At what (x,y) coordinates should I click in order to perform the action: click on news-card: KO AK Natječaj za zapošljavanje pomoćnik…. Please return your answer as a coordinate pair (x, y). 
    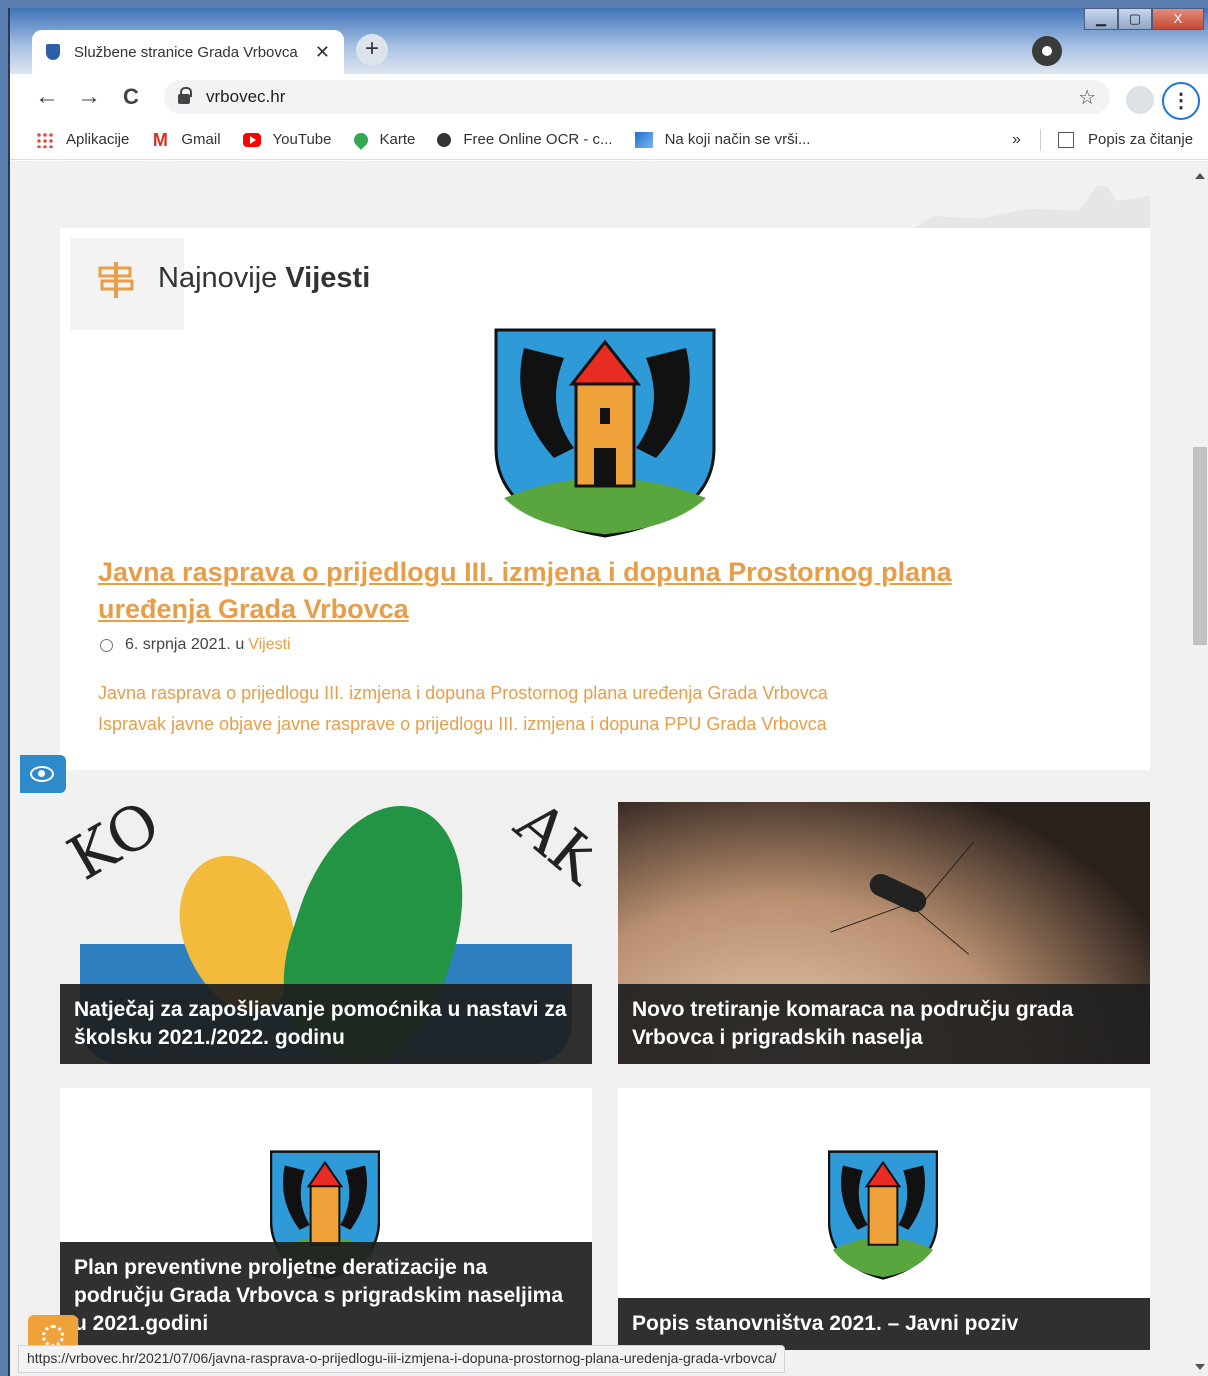
    Looking at the image, I should click on (326, 933).